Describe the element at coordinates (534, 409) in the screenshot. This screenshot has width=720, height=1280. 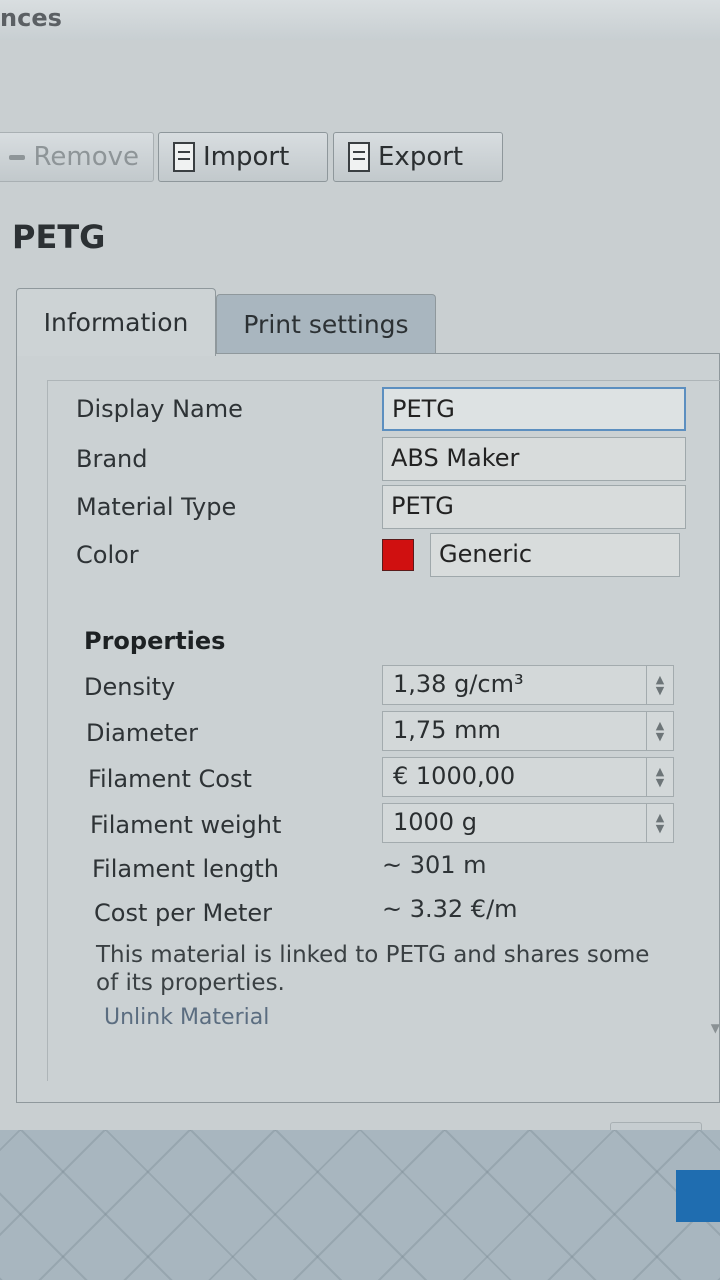
I see `display-name-field: PETG` at that location.